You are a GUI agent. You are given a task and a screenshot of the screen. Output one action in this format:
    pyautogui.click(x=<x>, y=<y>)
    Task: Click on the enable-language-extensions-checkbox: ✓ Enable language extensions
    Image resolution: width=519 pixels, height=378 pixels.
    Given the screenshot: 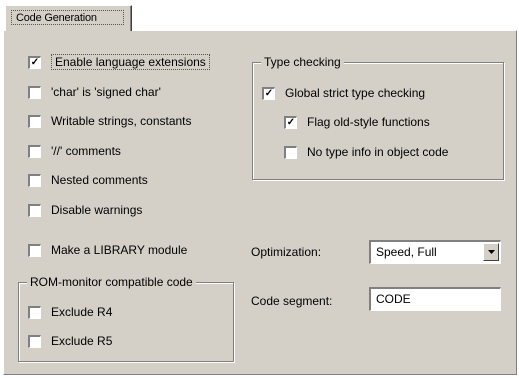 What is the action you would take?
    pyautogui.click(x=119, y=62)
    